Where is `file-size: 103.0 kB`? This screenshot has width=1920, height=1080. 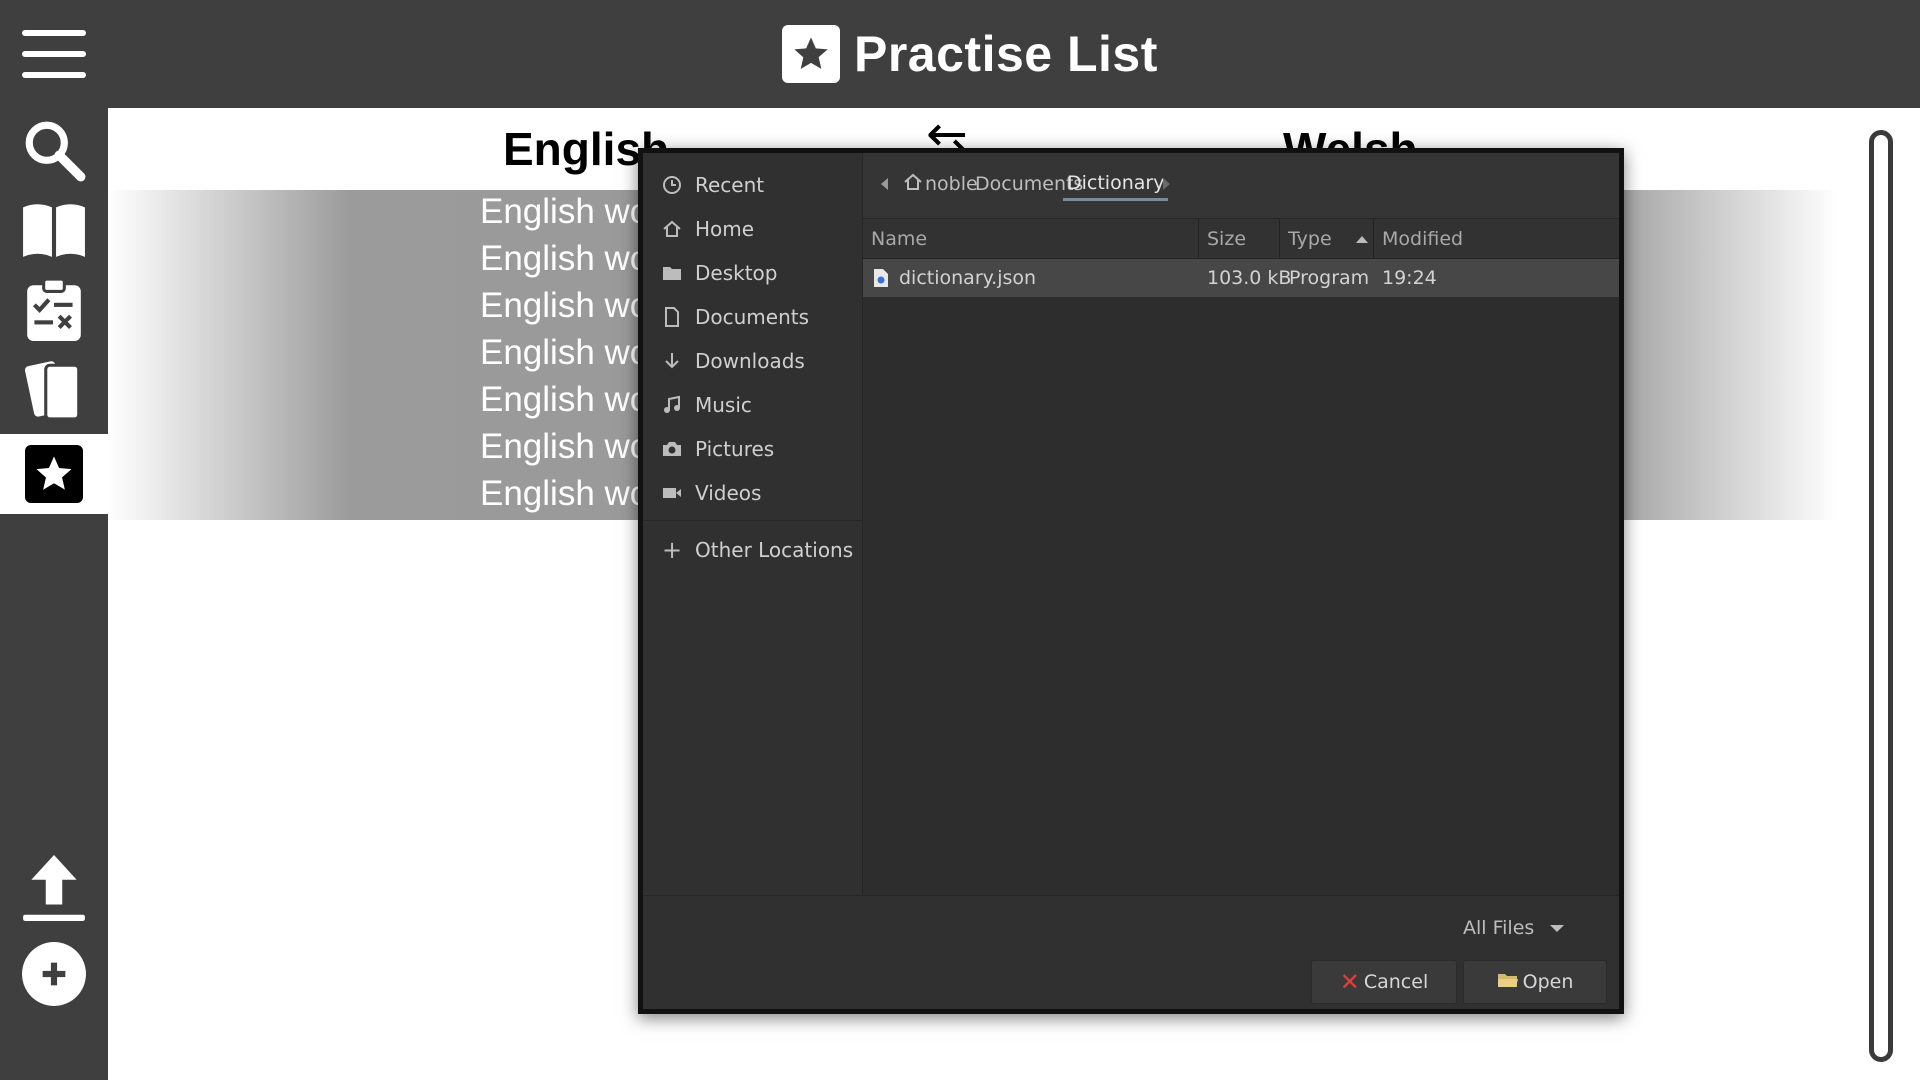
file-size: 103.0 kB is located at coordinates (1249, 278).